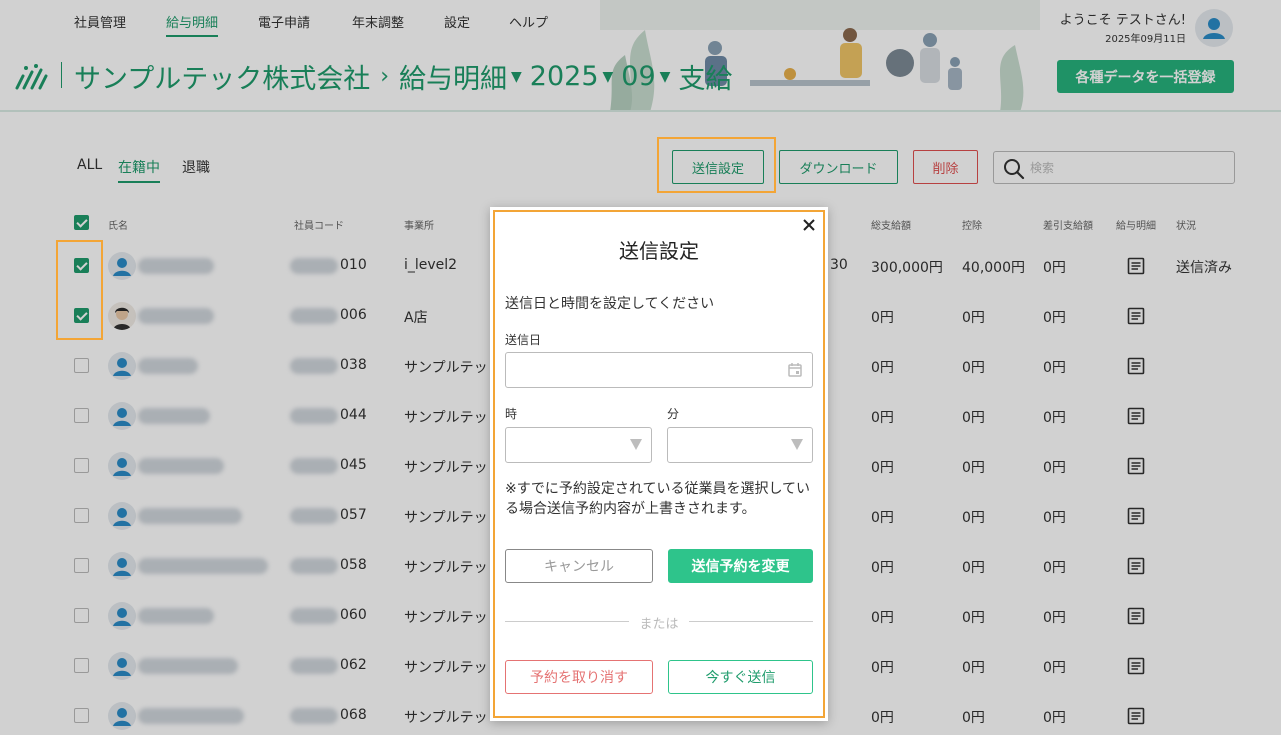 Image resolution: width=1281 pixels, height=735 pixels. Describe the element at coordinates (511, 414) in the screenshot. I see `hour-label: 時` at that location.